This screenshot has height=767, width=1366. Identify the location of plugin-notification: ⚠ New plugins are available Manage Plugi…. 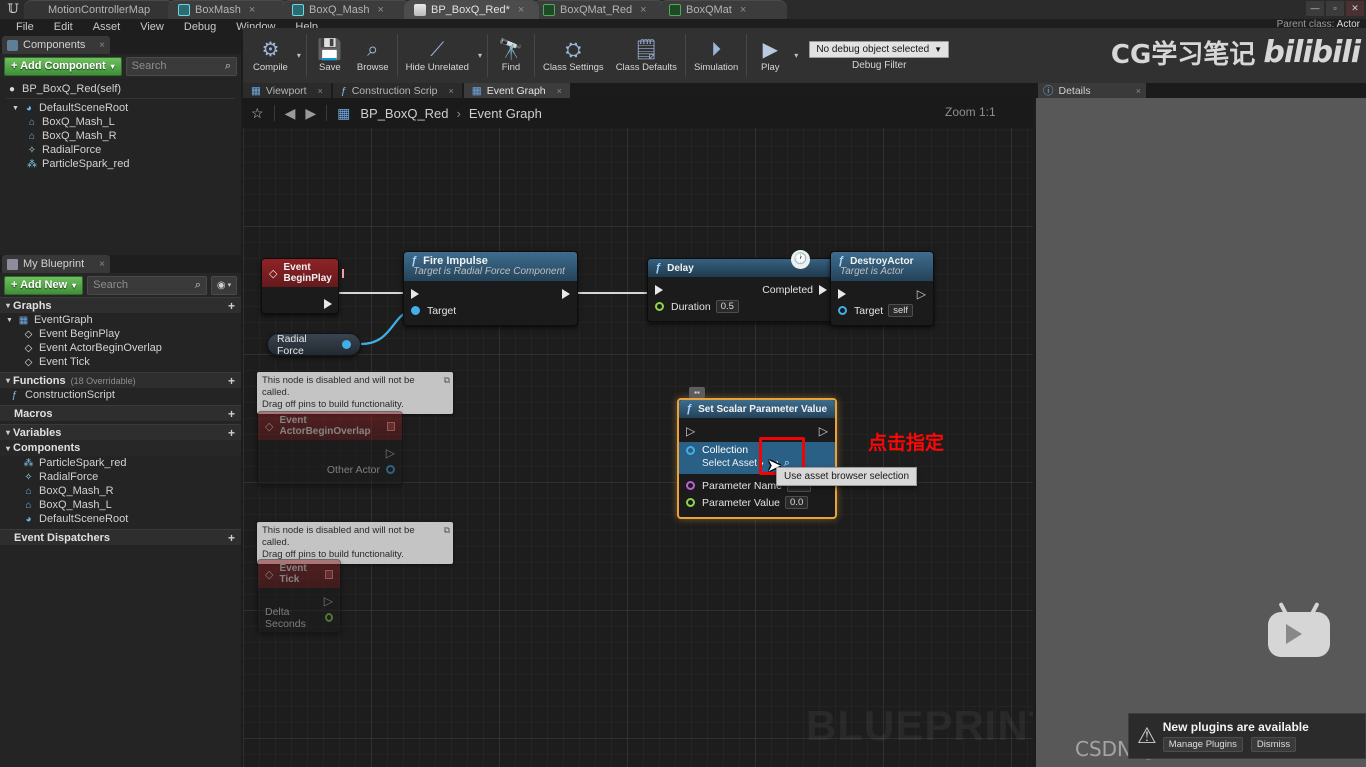
(1247, 736).